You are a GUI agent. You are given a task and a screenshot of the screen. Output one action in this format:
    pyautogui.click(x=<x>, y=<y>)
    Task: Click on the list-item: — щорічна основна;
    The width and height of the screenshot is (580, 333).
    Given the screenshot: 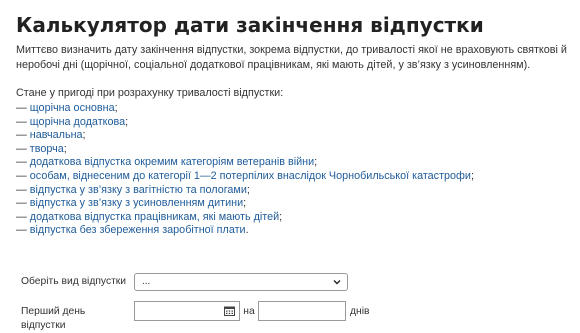 What is the action you would take?
    pyautogui.click(x=67, y=108)
    